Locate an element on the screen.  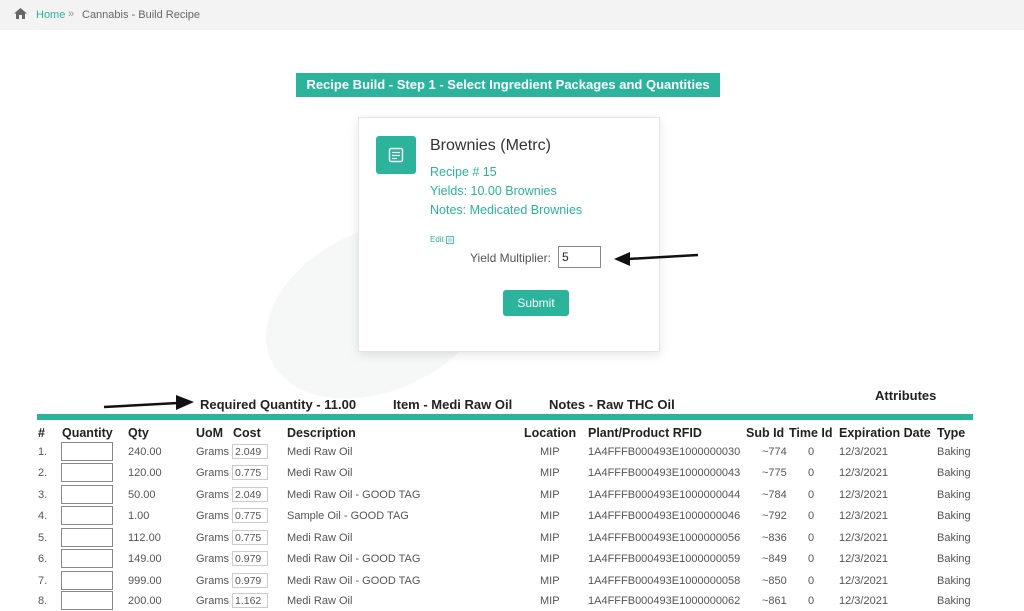
col-header-expiration-date: Expiration Date is located at coordinates (885, 433).